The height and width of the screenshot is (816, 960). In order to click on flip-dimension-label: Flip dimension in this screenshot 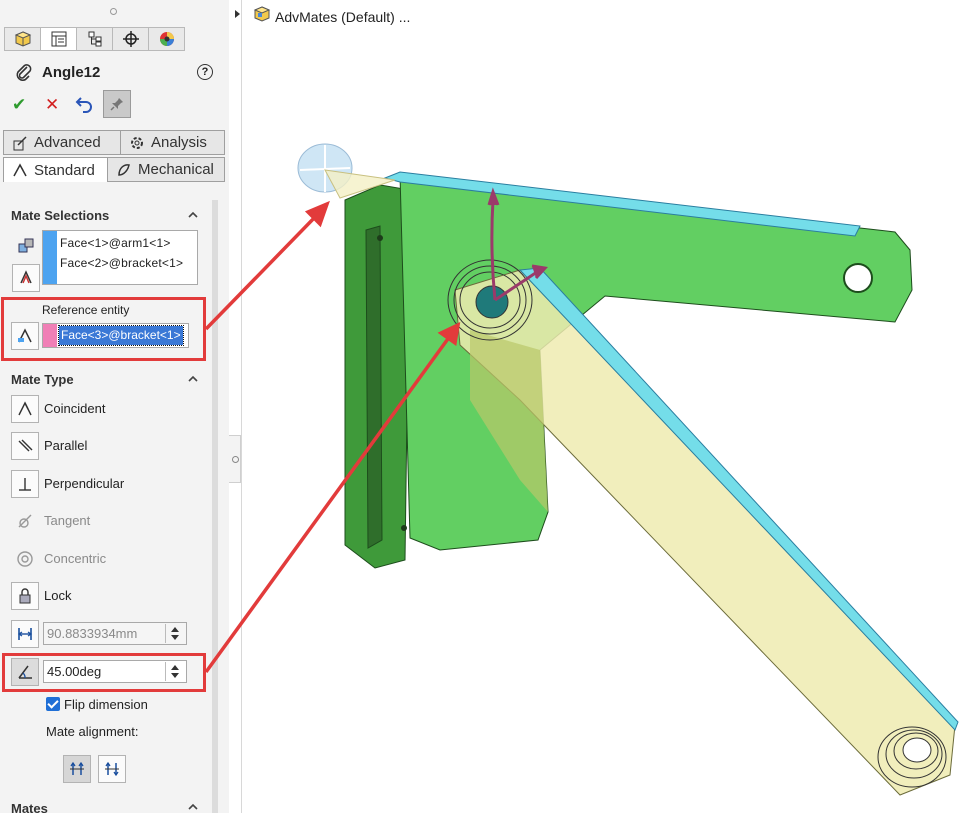, I will do `click(106, 704)`.